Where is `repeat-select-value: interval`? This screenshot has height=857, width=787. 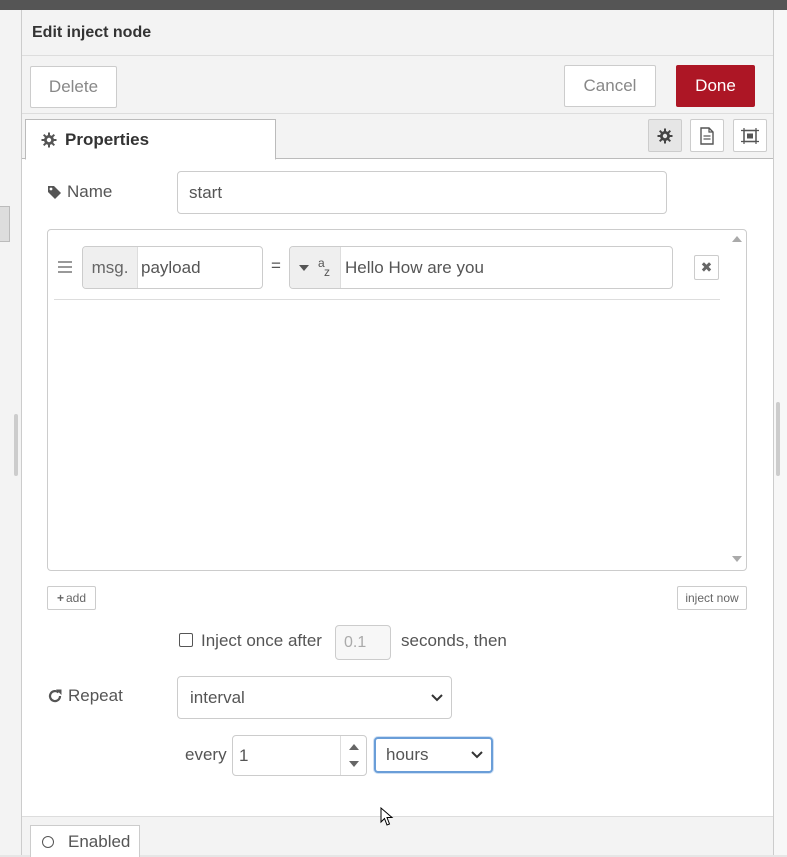 repeat-select-value: interval is located at coordinates (217, 697).